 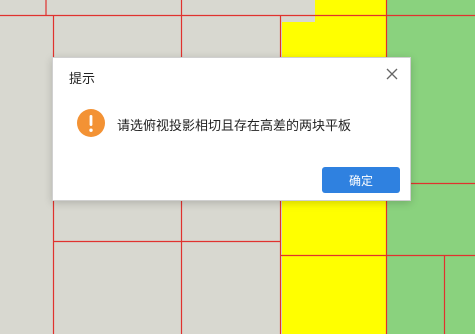 What do you see at coordinates (392, 74) in the screenshot?
I see `close-icon` at bounding box center [392, 74].